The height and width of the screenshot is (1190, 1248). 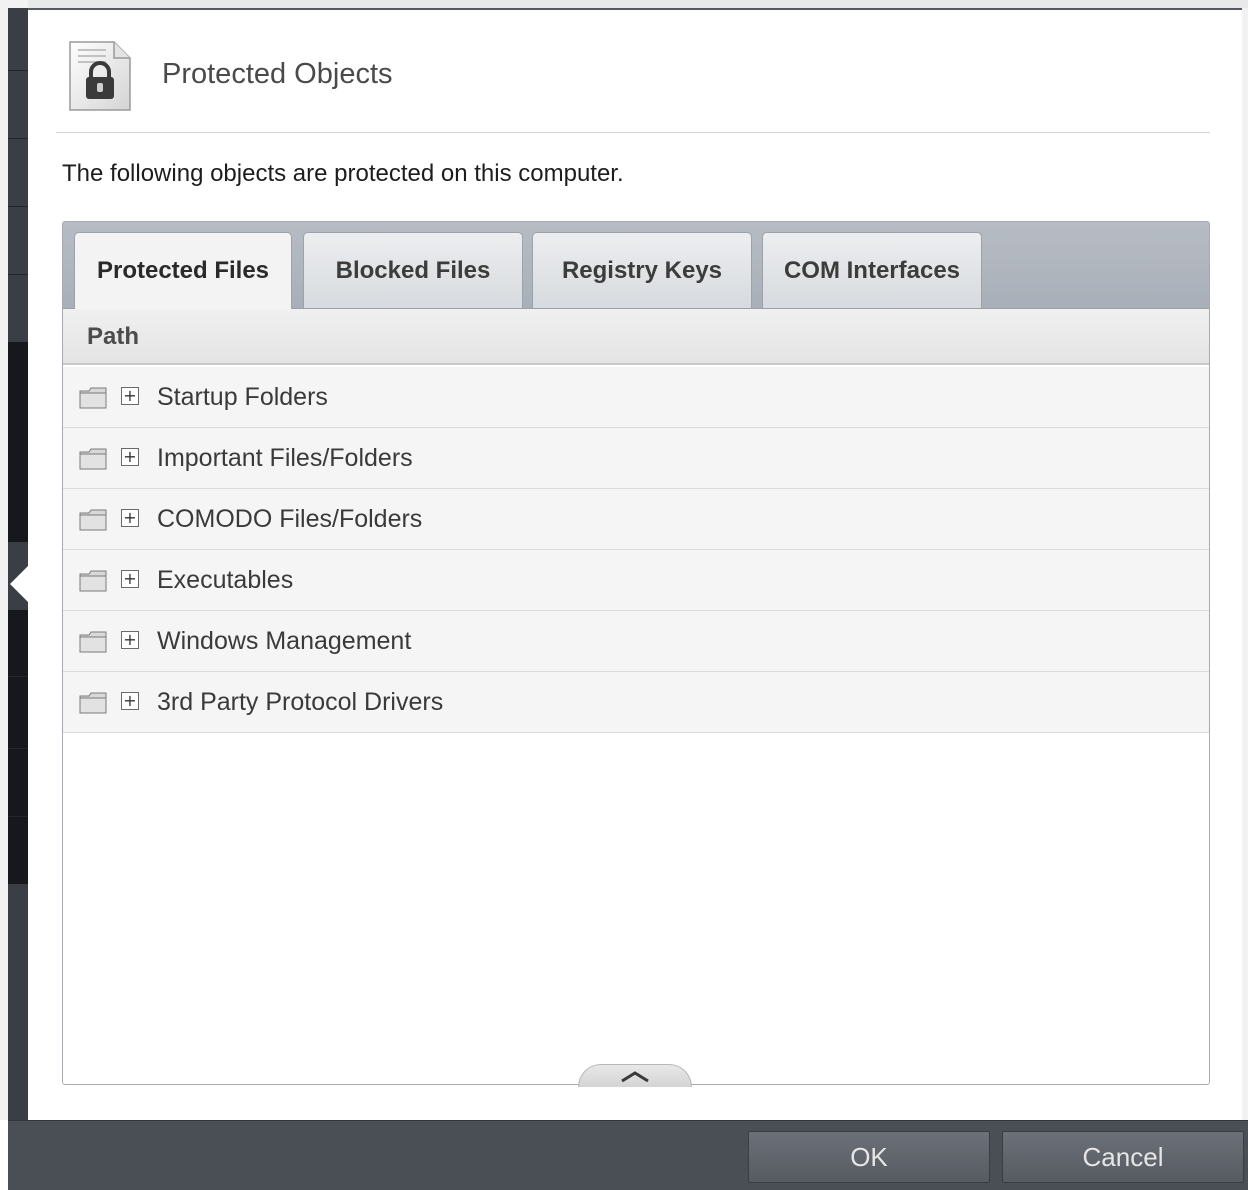 I want to click on tab-com-interfaces: COM Interfaces, so click(x=872, y=270).